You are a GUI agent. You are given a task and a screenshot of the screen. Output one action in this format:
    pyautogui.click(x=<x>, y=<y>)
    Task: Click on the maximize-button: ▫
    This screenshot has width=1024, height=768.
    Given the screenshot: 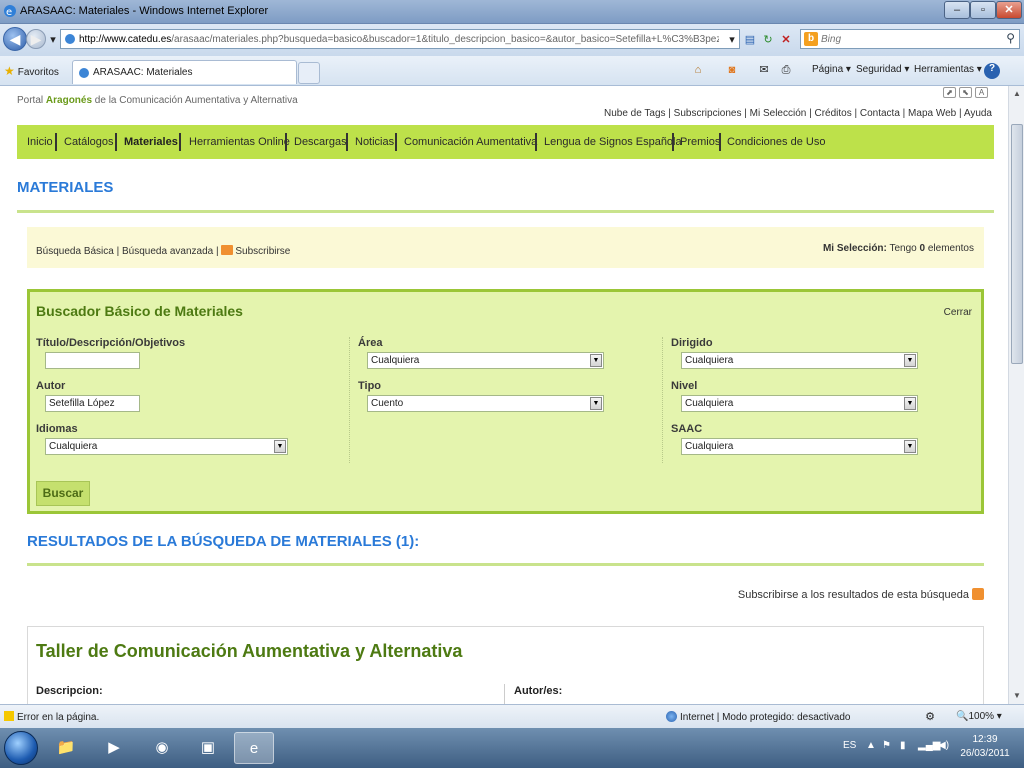 What is the action you would take?
    pyautogui.click(x=983, y=10)
    